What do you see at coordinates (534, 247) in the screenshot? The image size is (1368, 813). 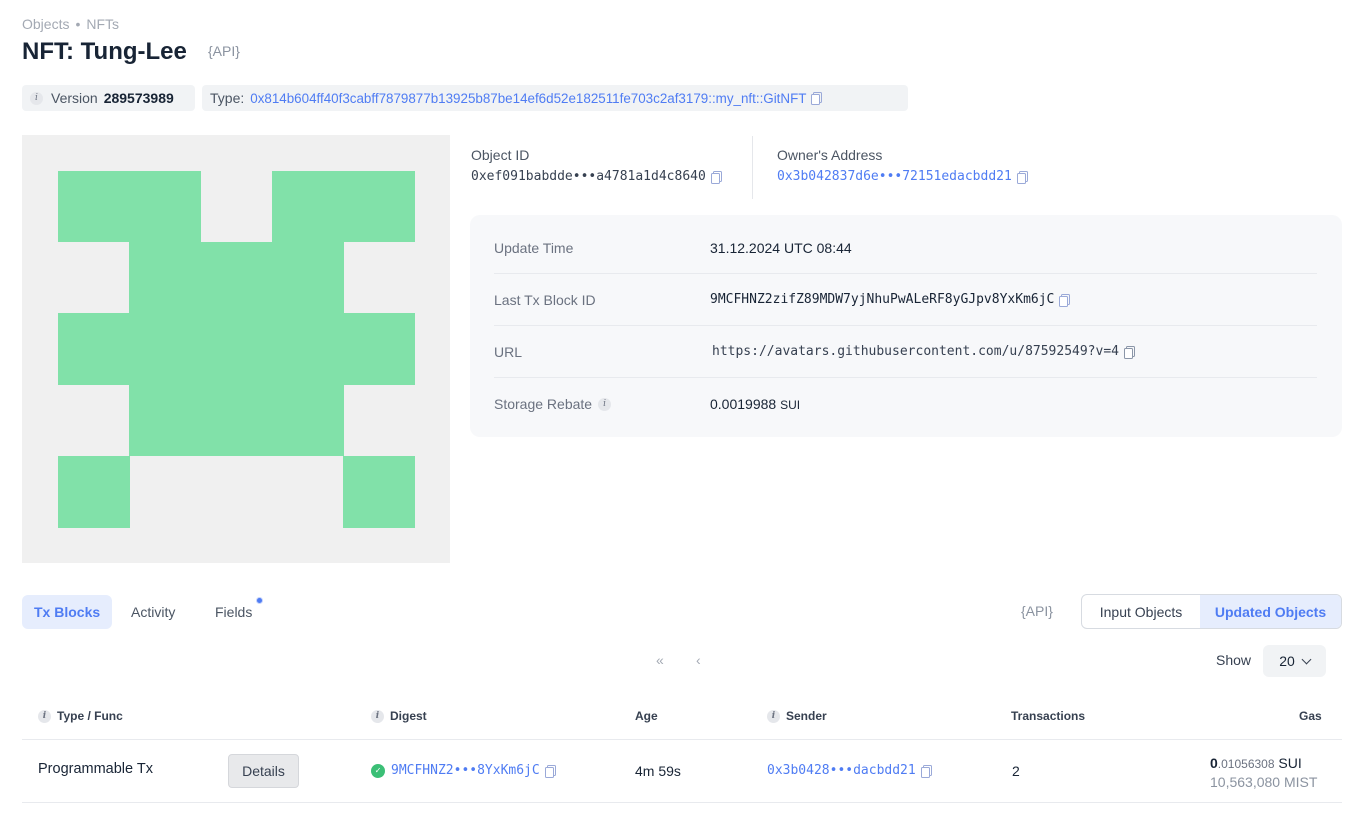 I see `detail-label: Update Time` at bounding box center [534, 247].